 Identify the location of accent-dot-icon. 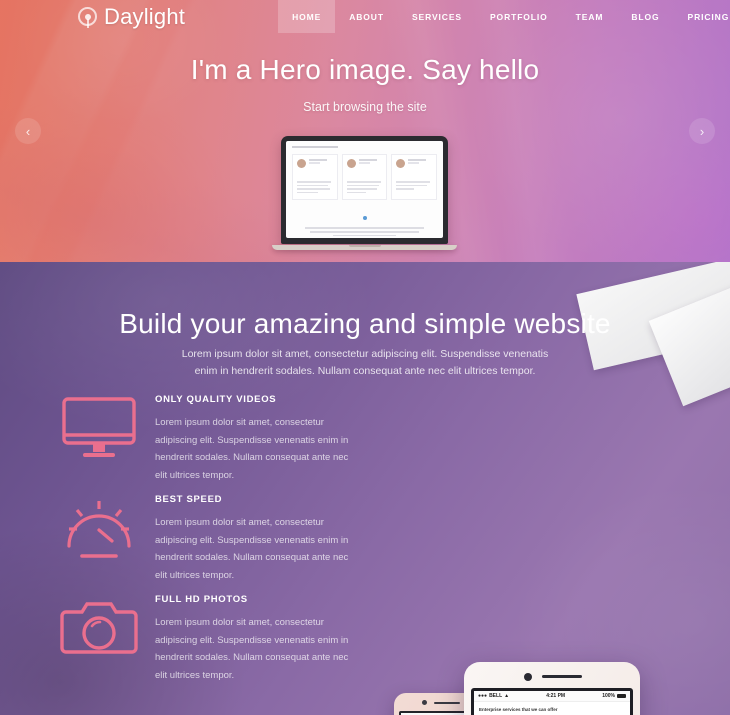
(364, 218).